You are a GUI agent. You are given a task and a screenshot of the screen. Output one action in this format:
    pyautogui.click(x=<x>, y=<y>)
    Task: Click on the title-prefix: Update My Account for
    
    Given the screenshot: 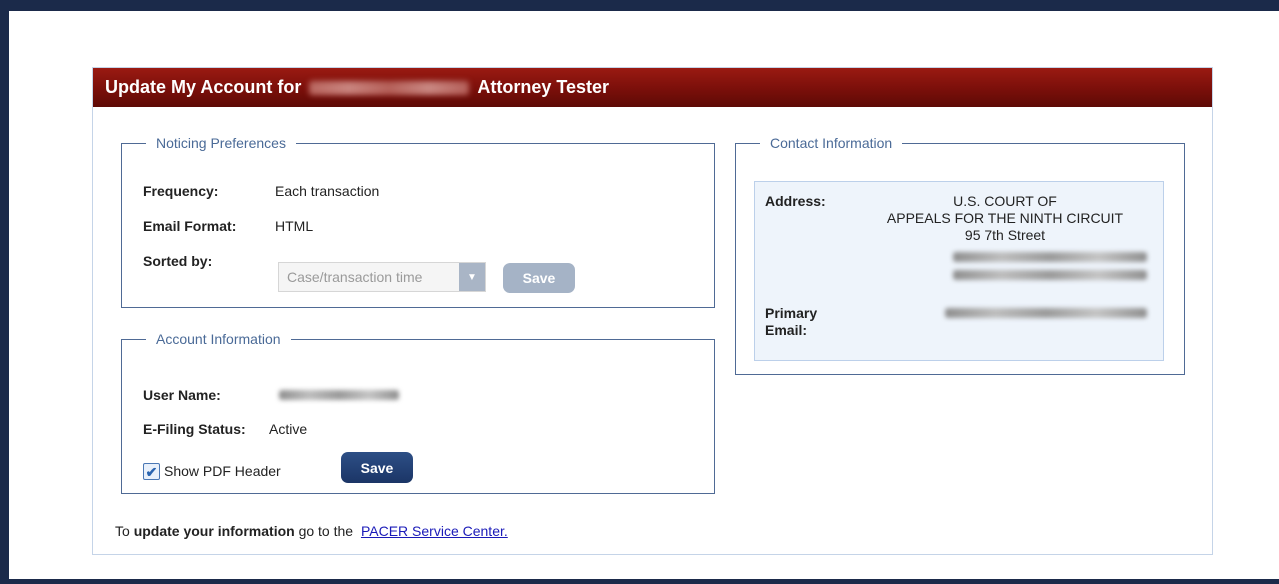 What is the action you would take?
    pyautogui.click(x=203, y=87)
    